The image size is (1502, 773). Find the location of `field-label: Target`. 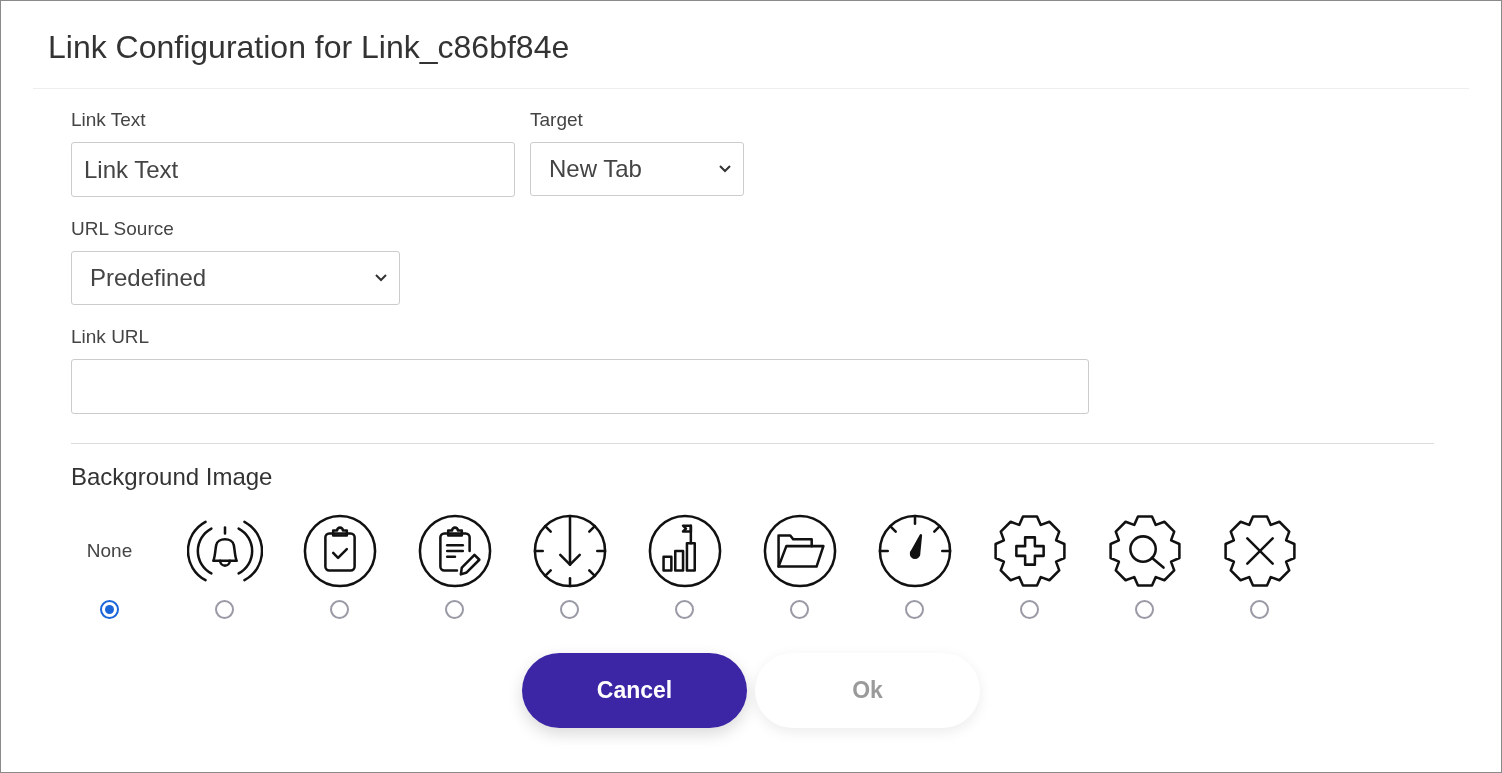

field-label: Target is located at coordinates (557, 120).